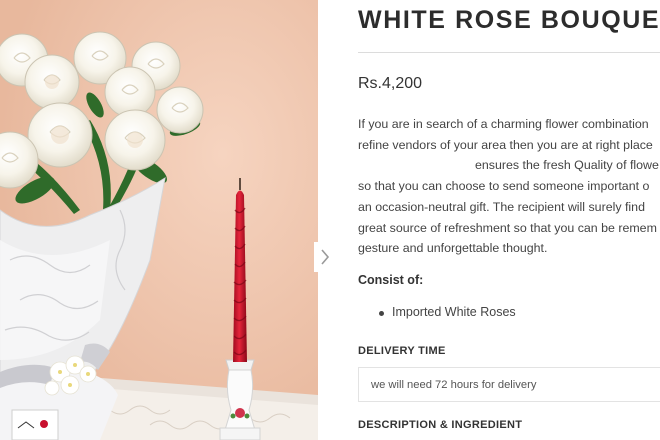 The width and height of the screenshot is (660, 440). What do you see at coordinates (454, 384) in the screenshot?
I see `delivery-time-value: we will need 72 hours for delivery` at bounding box center [454, 384].